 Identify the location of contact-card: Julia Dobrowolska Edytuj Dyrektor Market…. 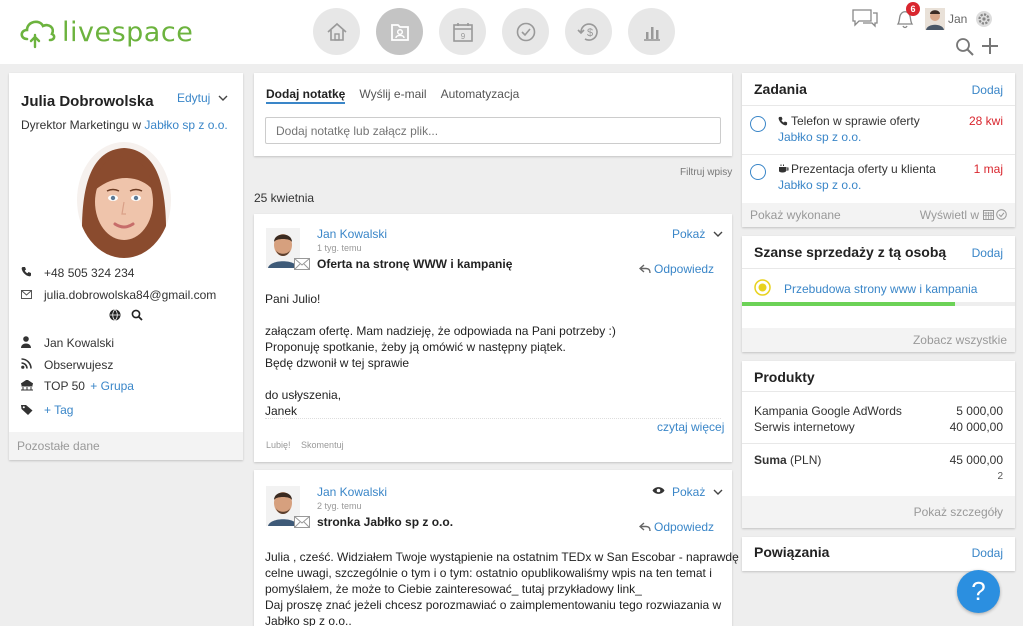
(126, 266).